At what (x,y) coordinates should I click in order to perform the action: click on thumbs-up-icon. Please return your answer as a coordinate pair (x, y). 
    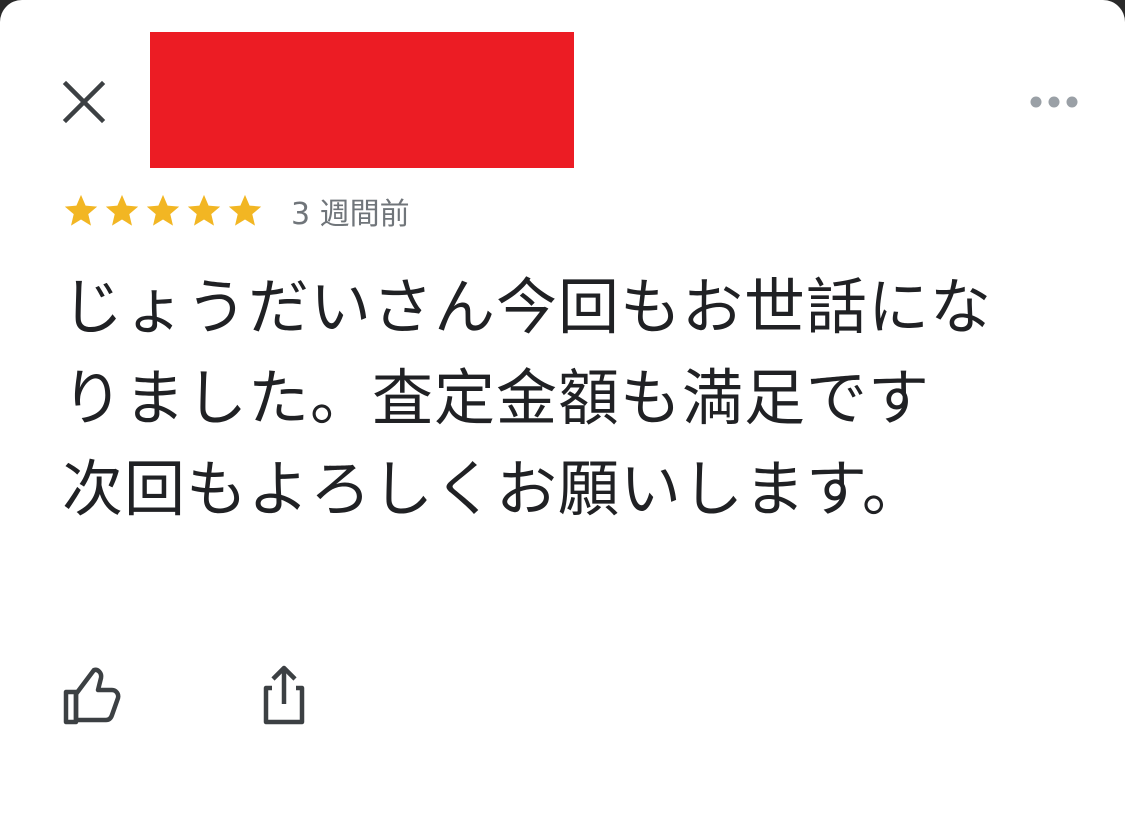
    Looking at the image, I should click on (92, 696).